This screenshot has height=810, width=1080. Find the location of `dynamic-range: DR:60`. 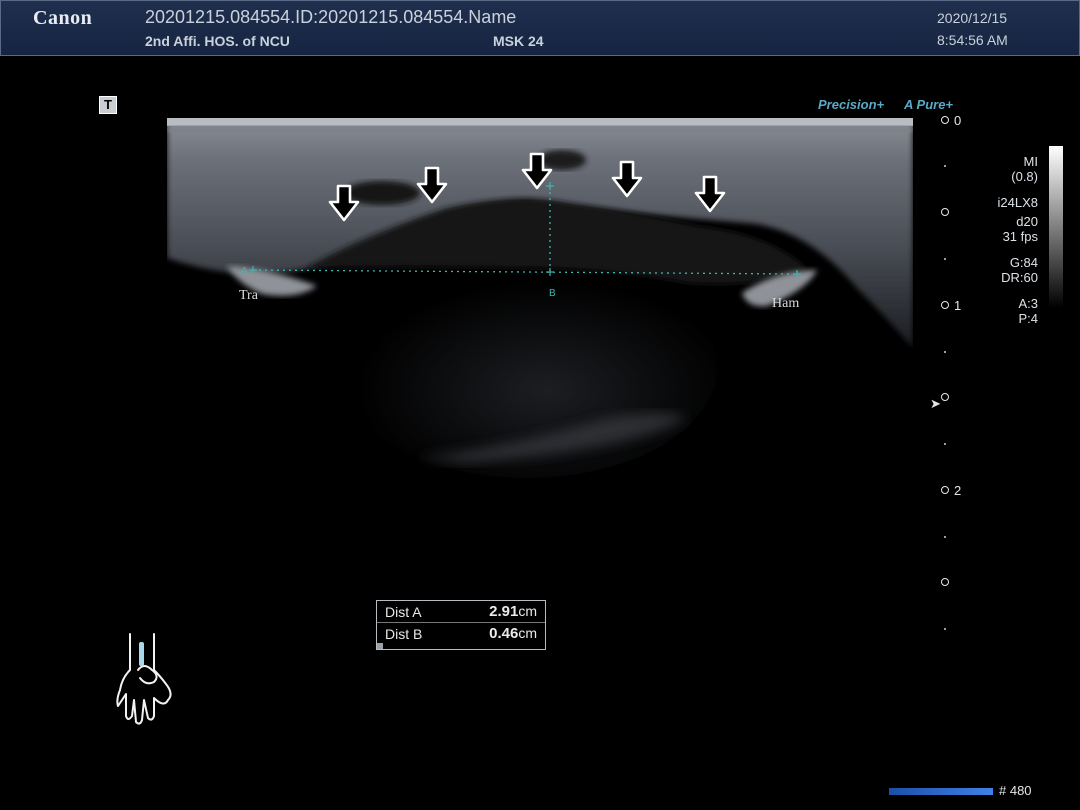

dynamic-range: DR:60 is located at coordinates (1019, 277).